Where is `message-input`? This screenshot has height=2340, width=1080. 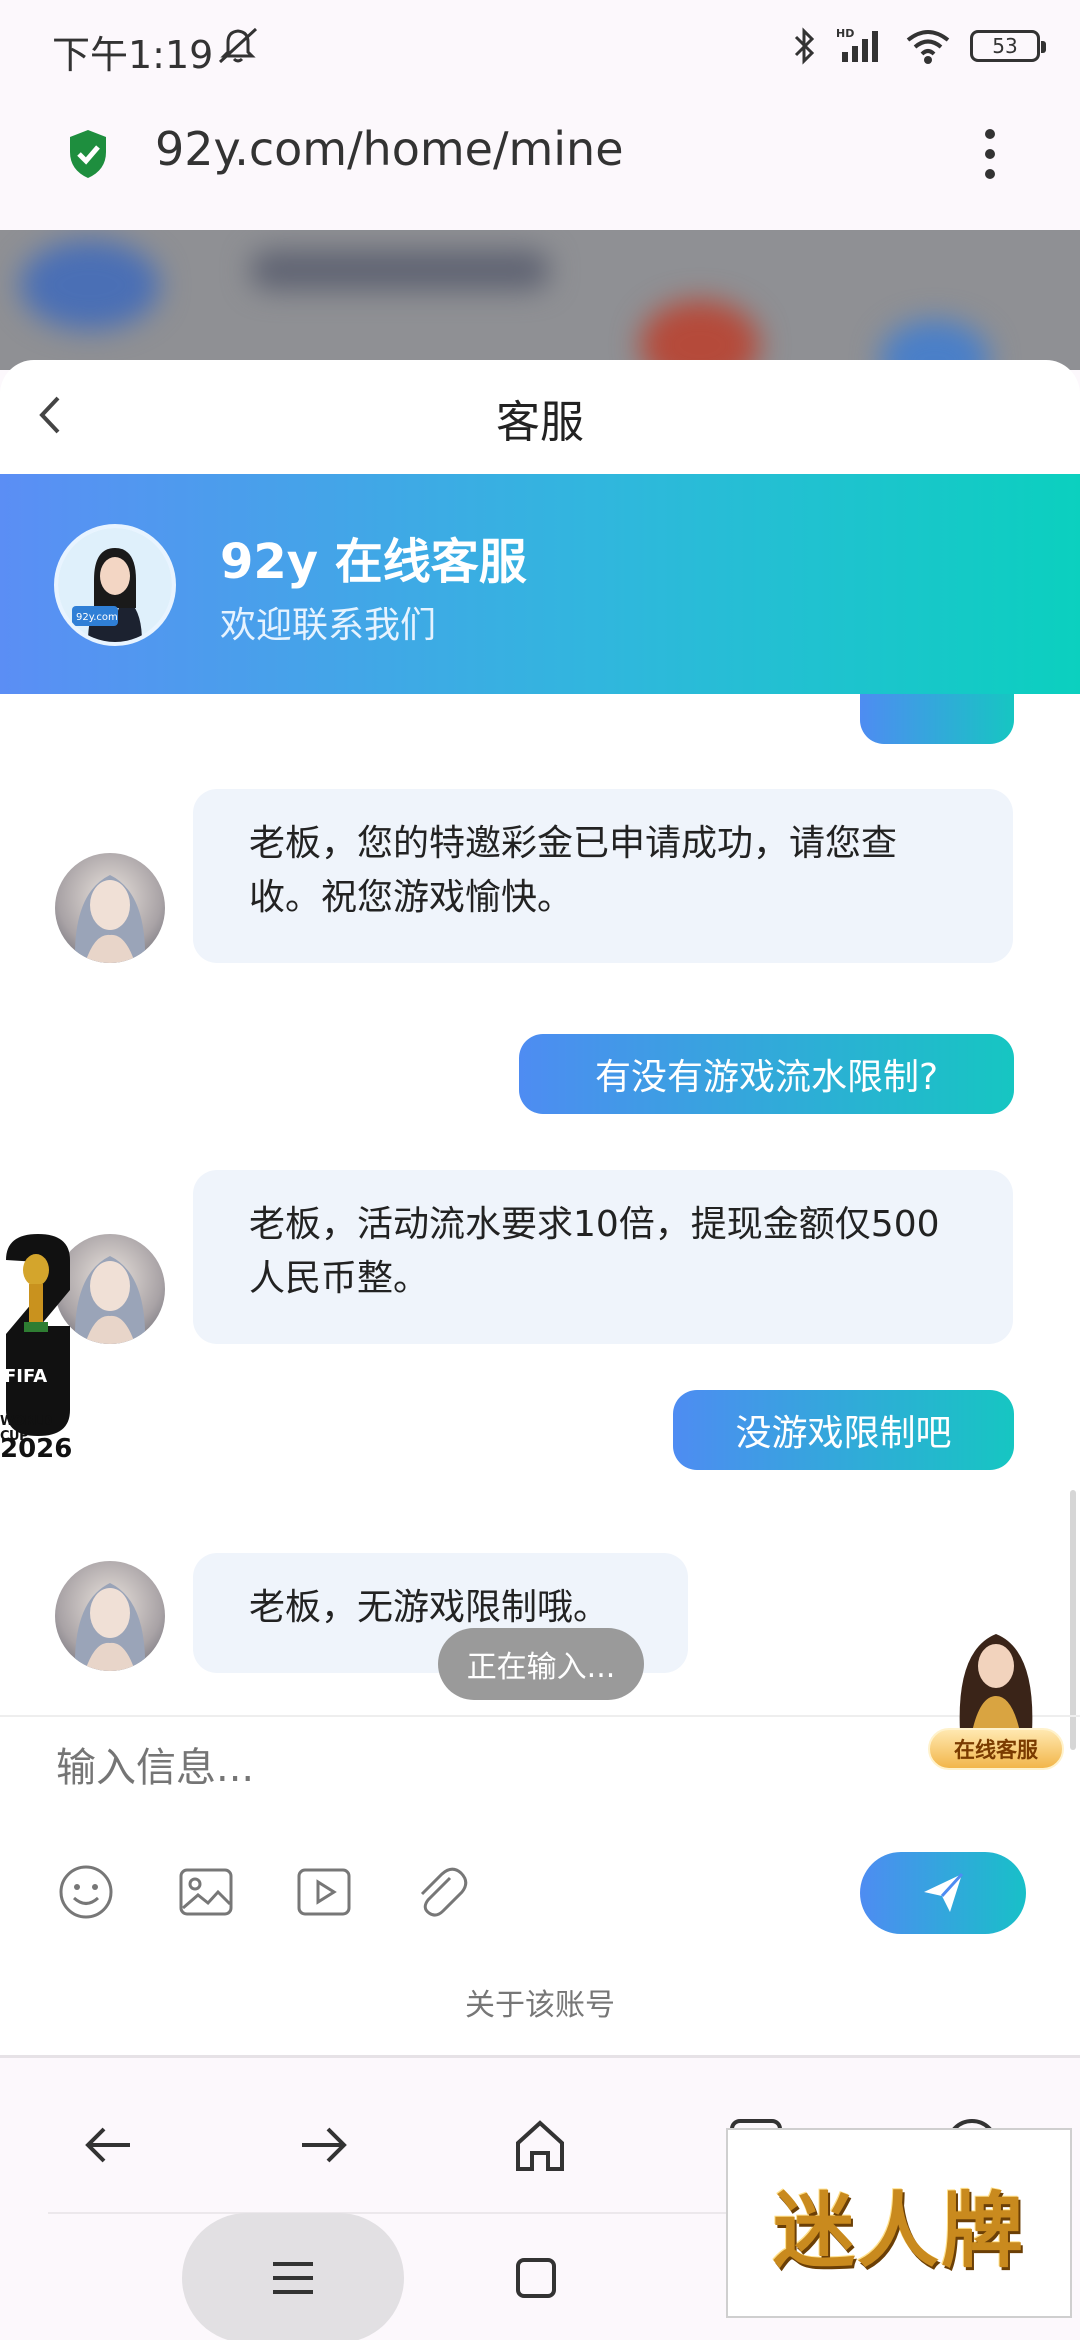
message-input is located at coordinates (456, 1768).